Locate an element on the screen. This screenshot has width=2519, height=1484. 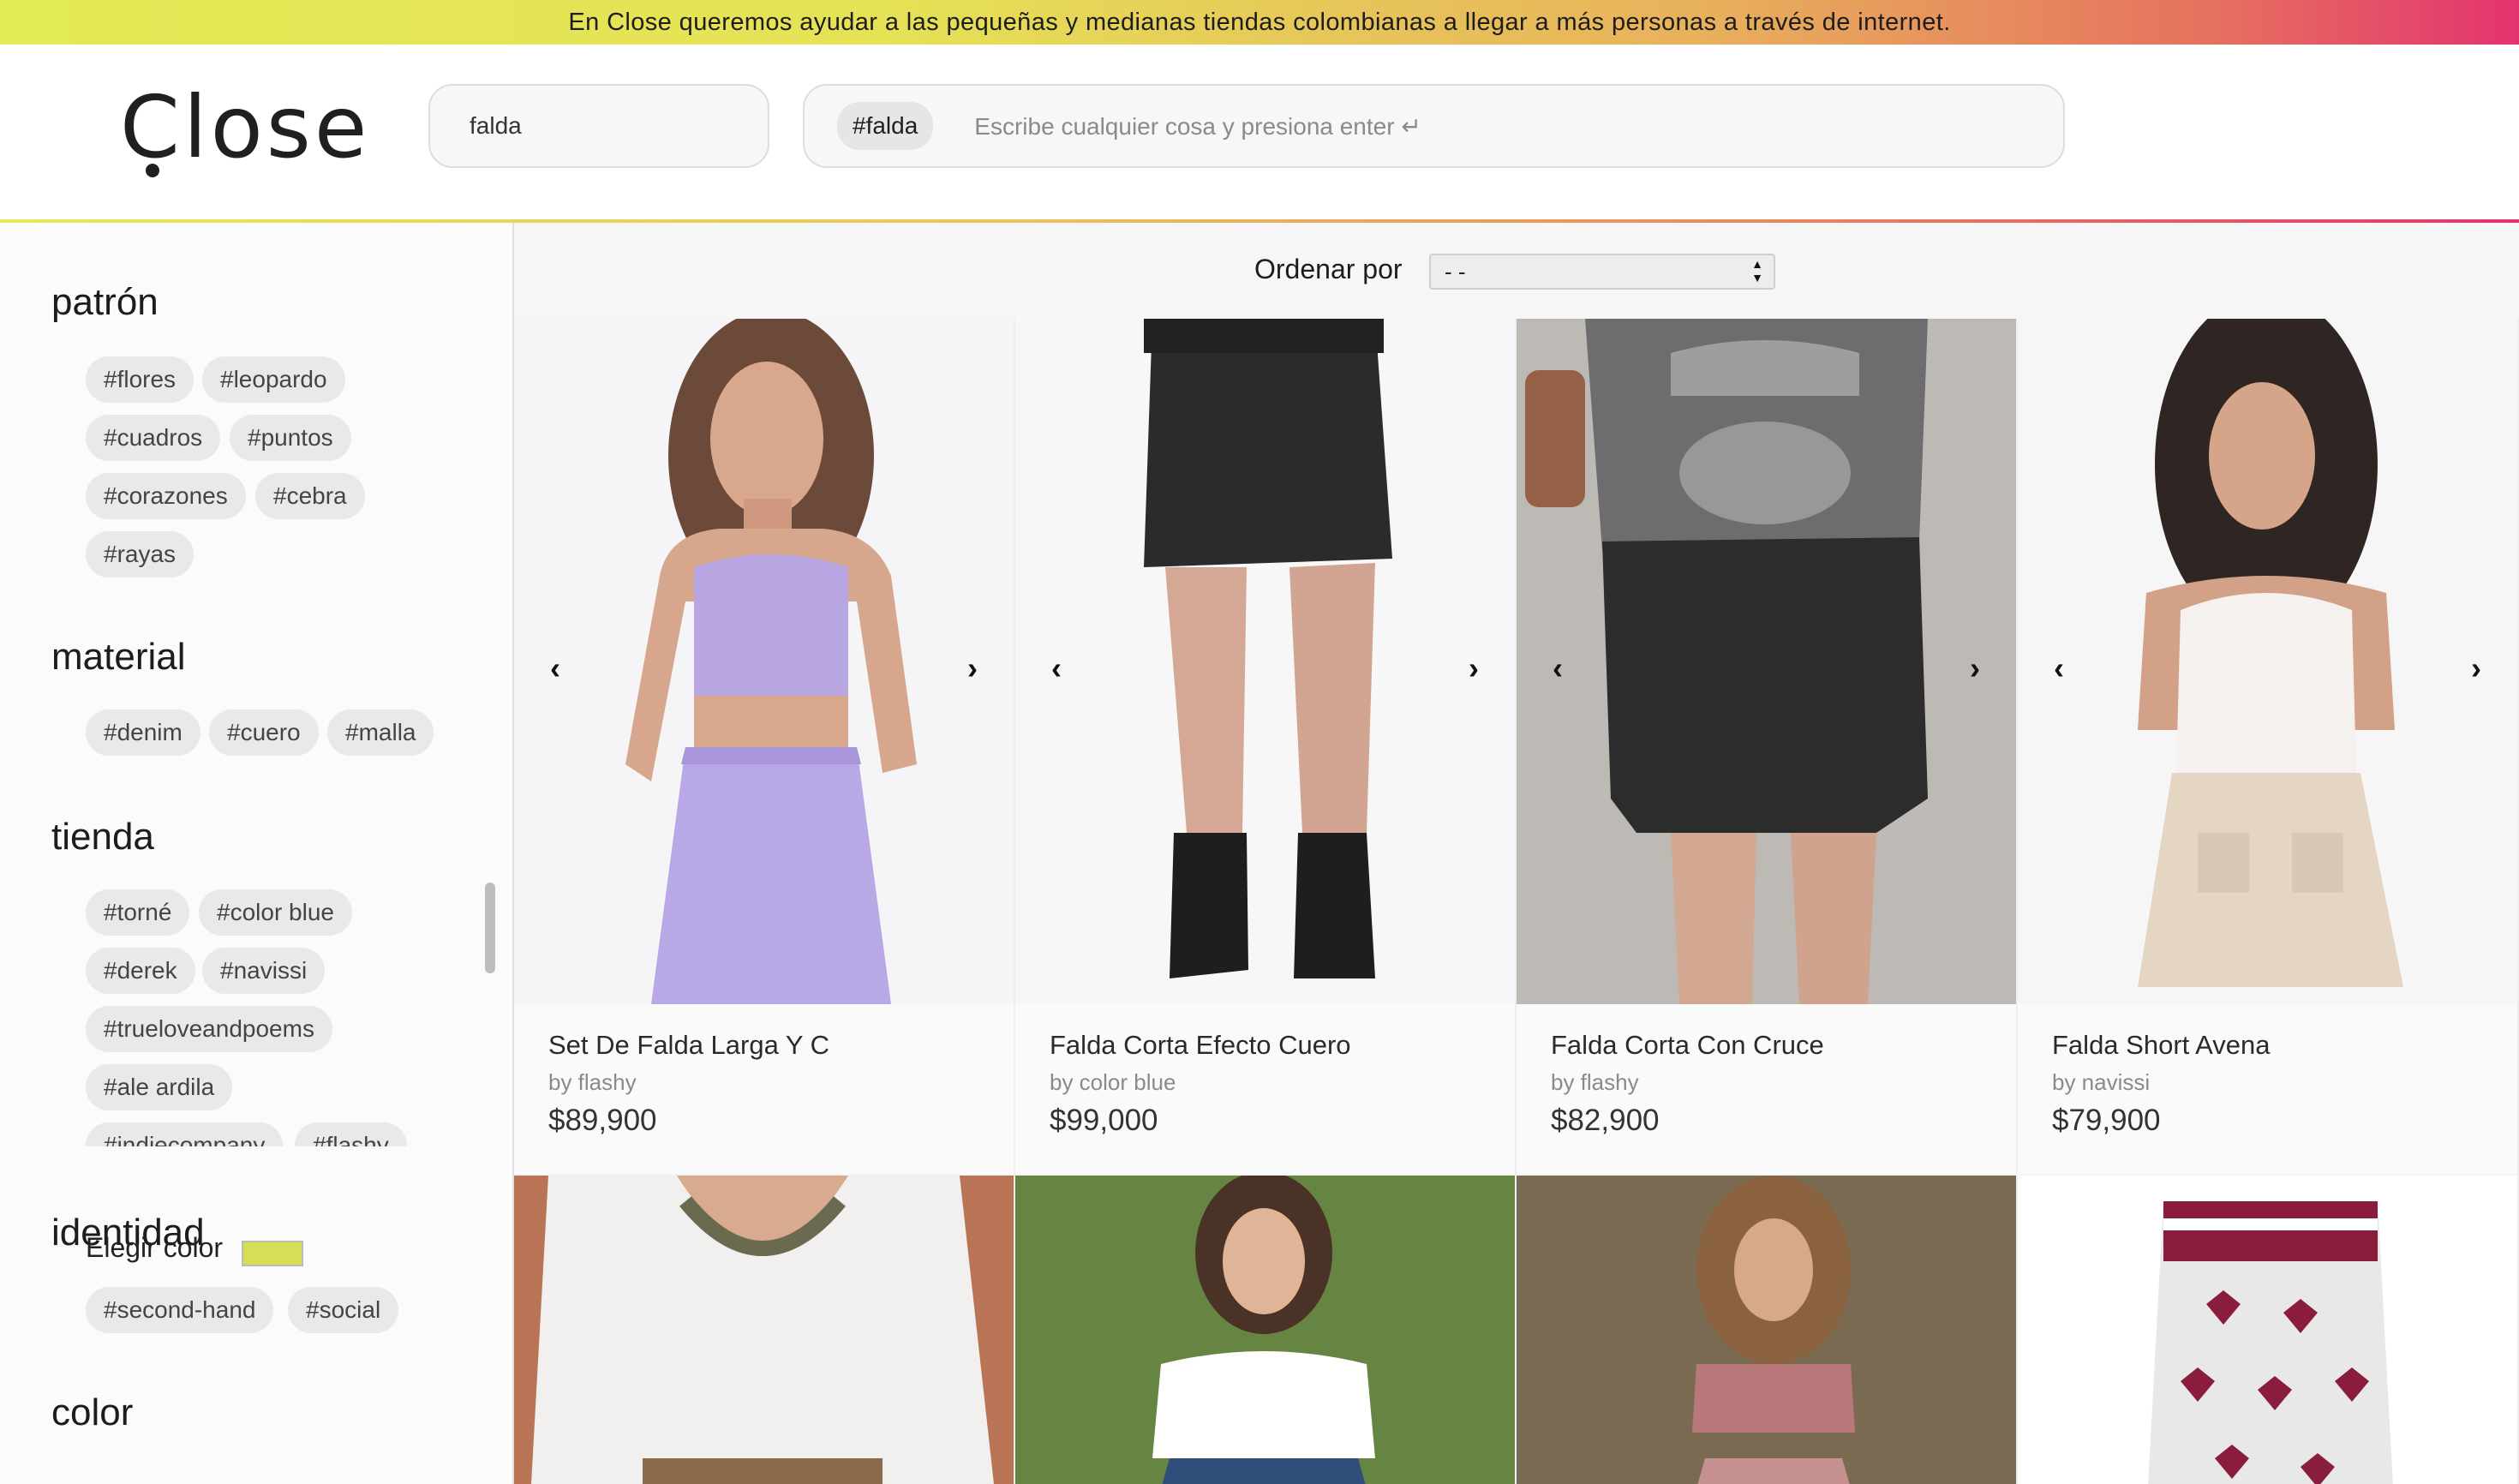
color-picker-swatch is located at coordinates (272, 1254).